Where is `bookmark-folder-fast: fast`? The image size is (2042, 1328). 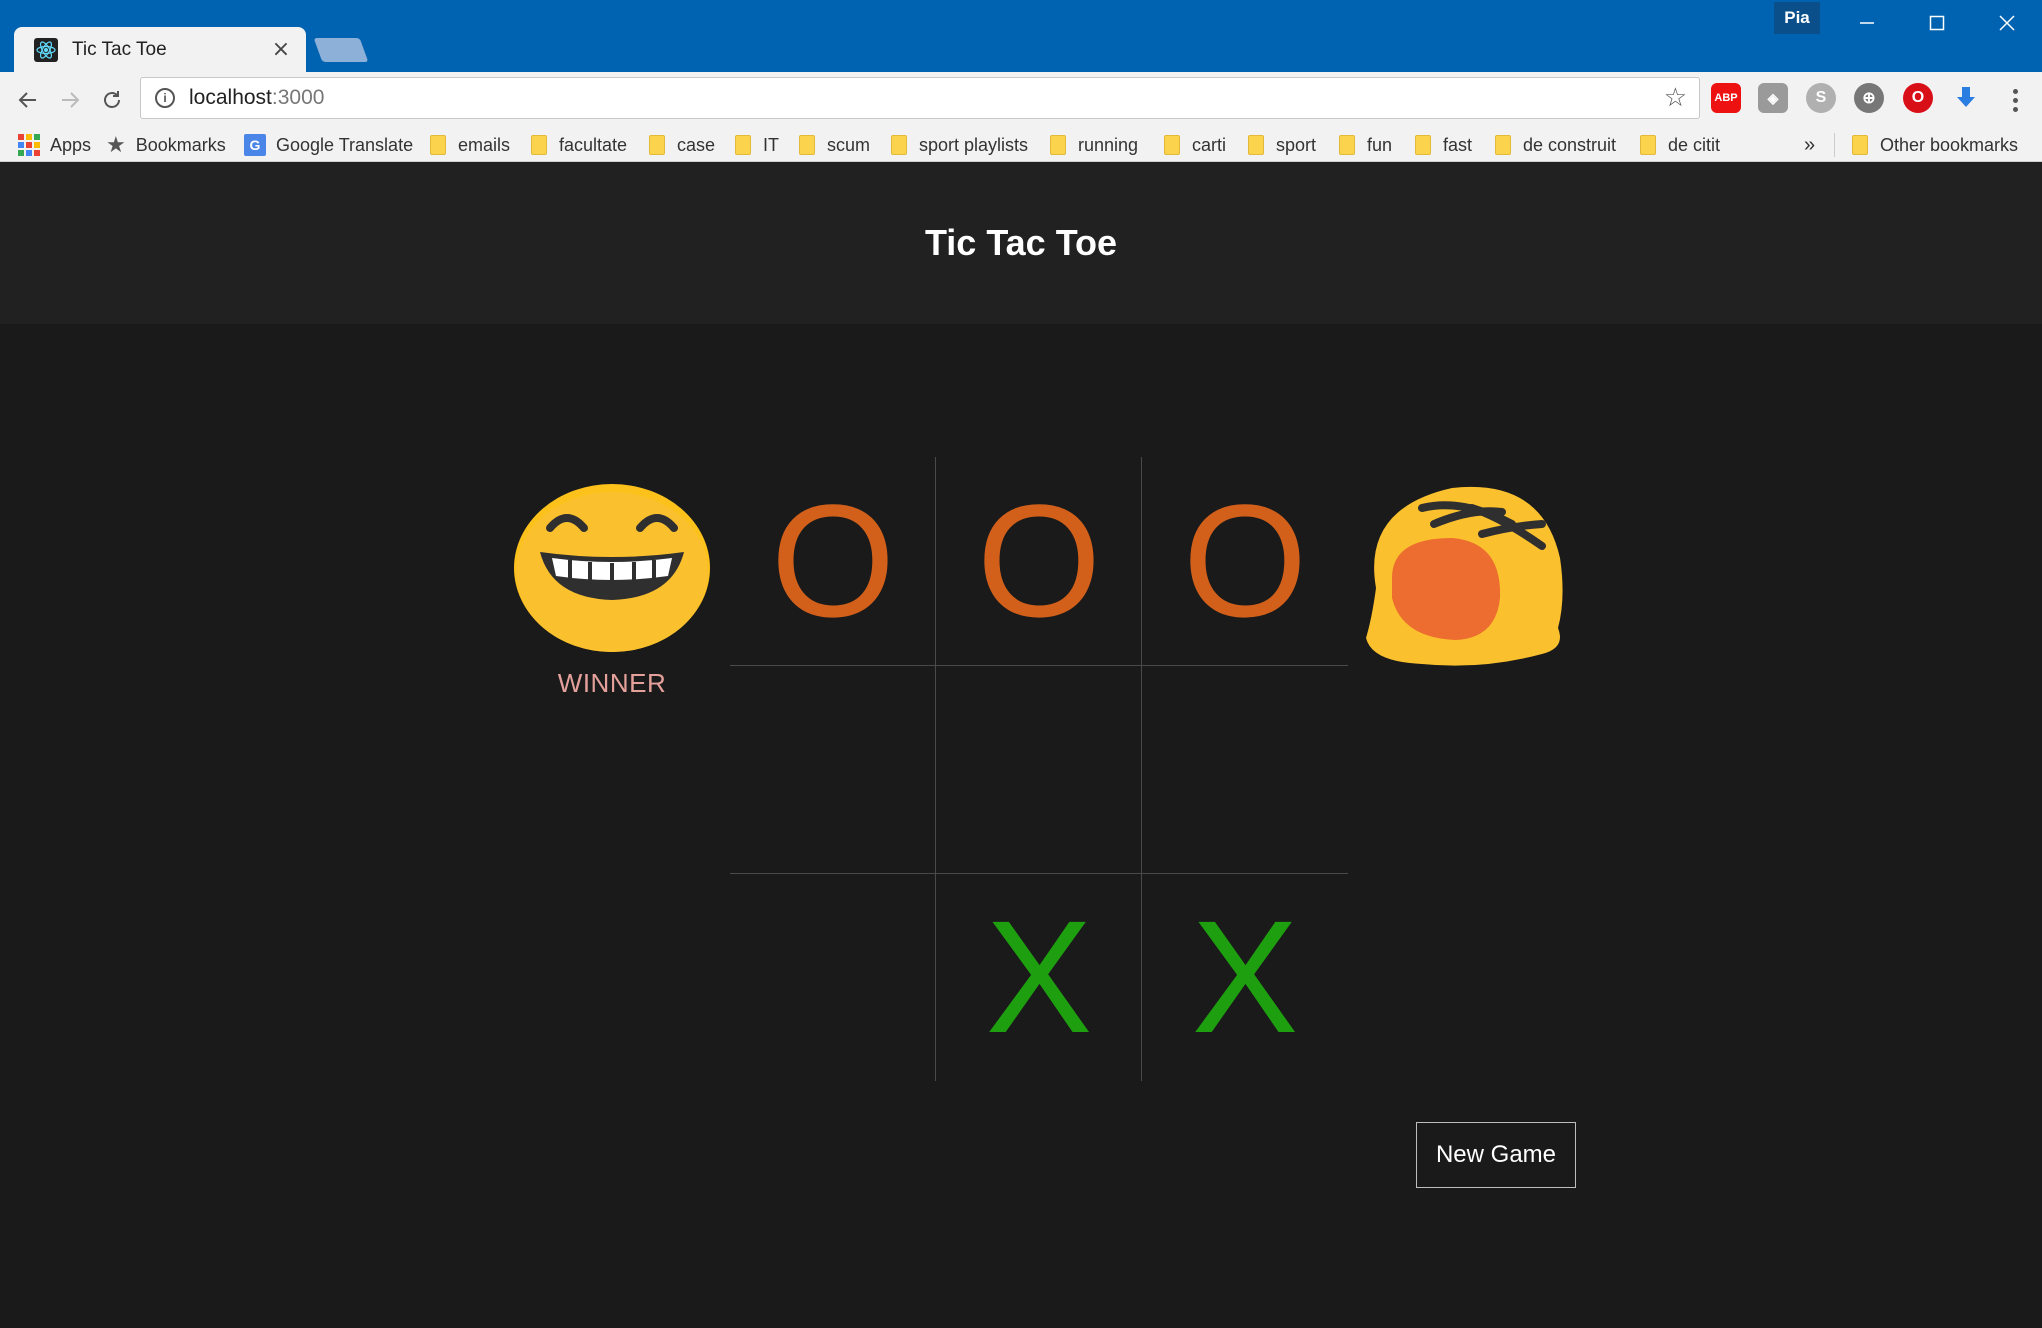 bookmark-folder-fast: fast is located at coordinates (1443, 145).